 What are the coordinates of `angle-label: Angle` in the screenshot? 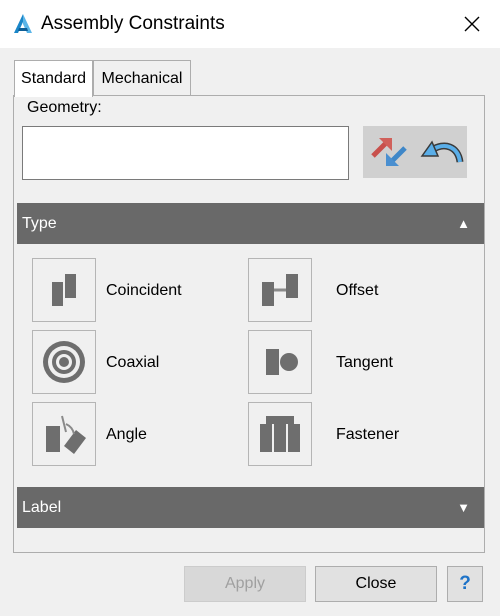 It's located at (126, 434).